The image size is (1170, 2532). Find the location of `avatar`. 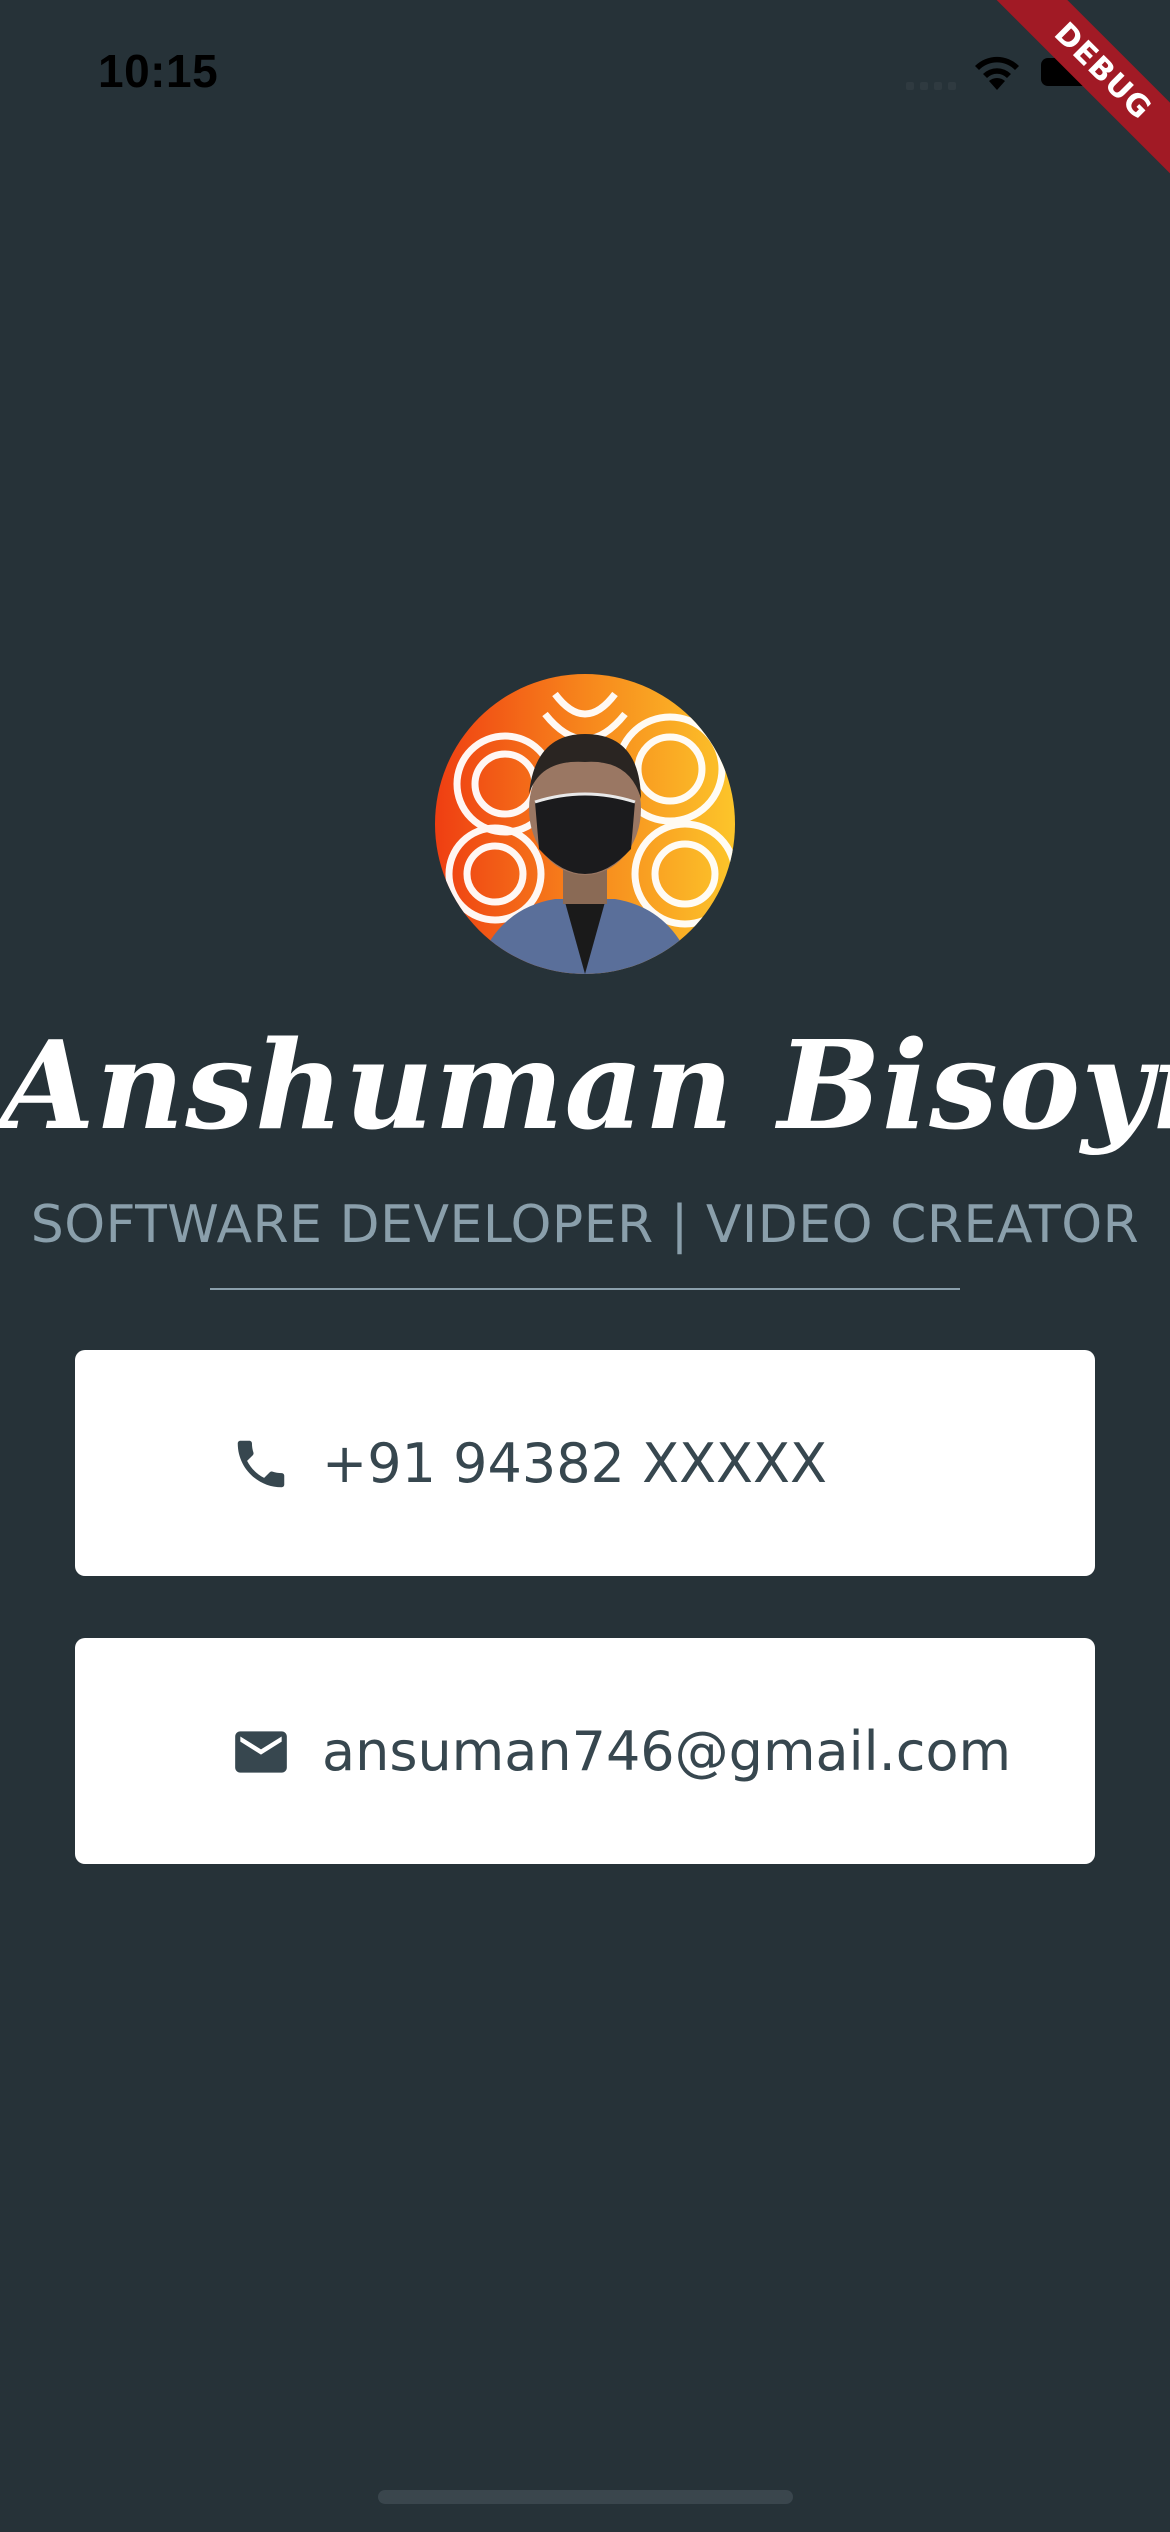

avatar is located at coordinates (585, 824).